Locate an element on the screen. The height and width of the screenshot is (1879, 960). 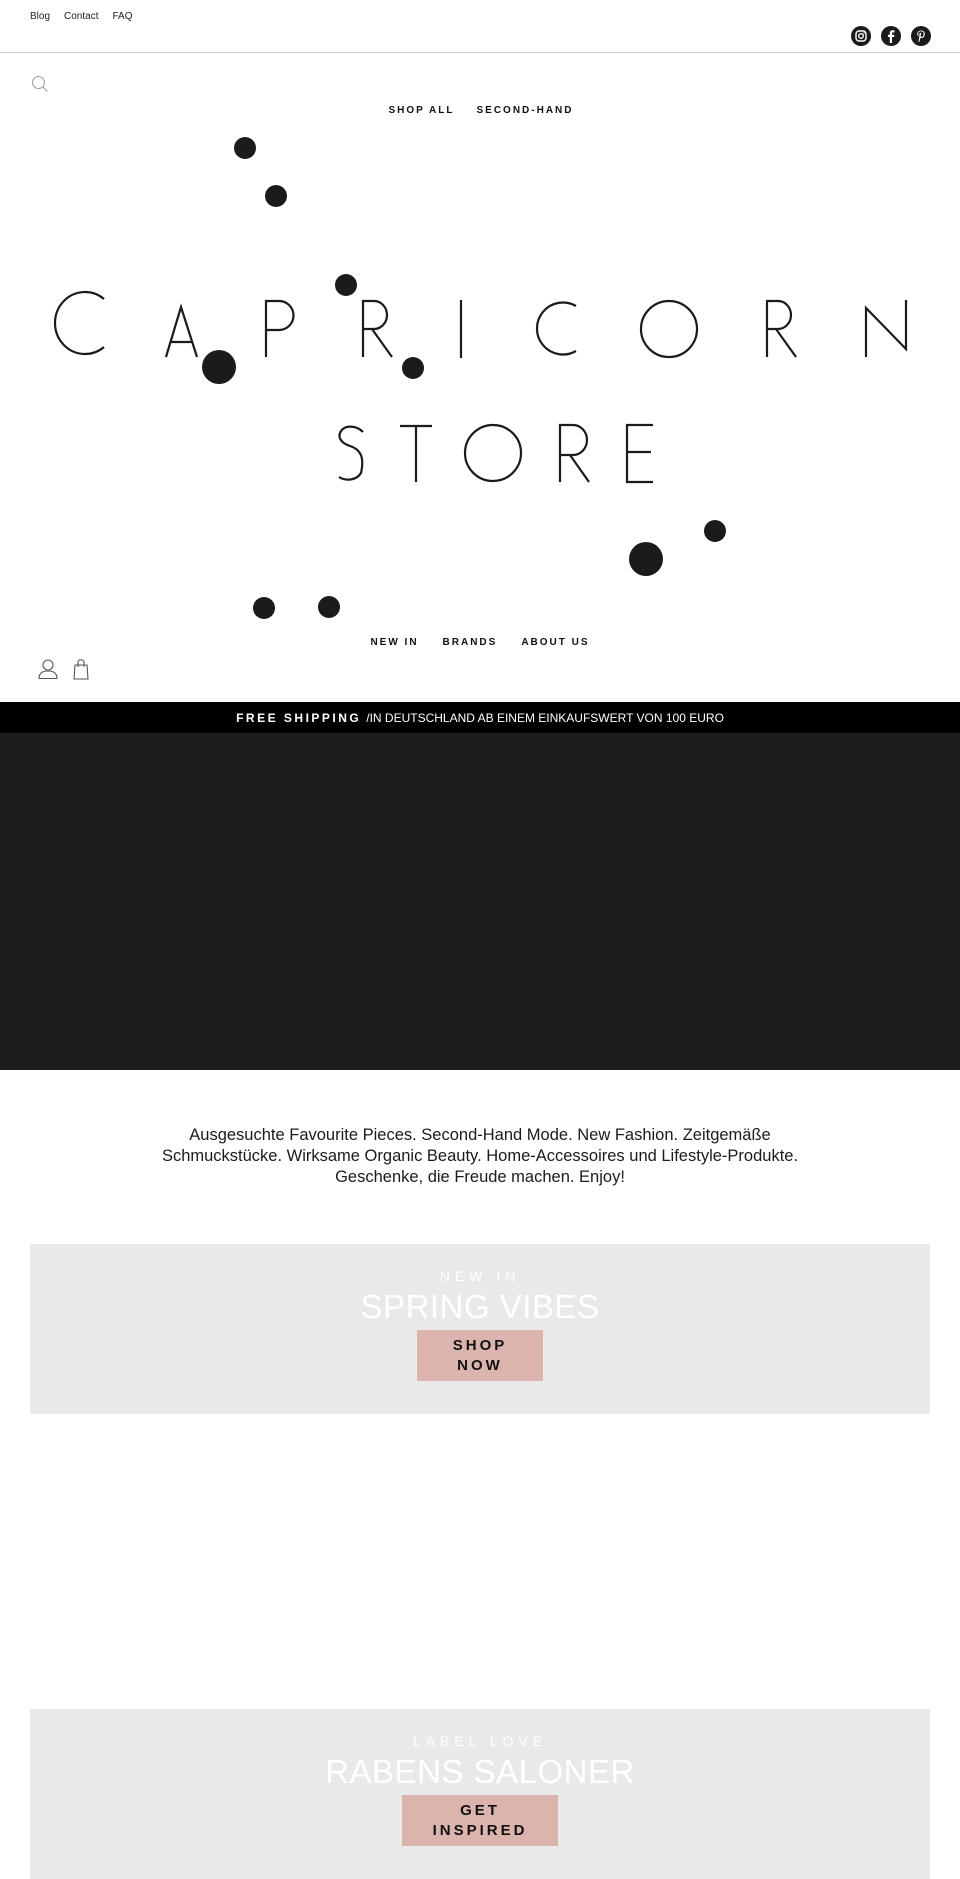
cta-line: GET is located at coordinates (480, 1810).